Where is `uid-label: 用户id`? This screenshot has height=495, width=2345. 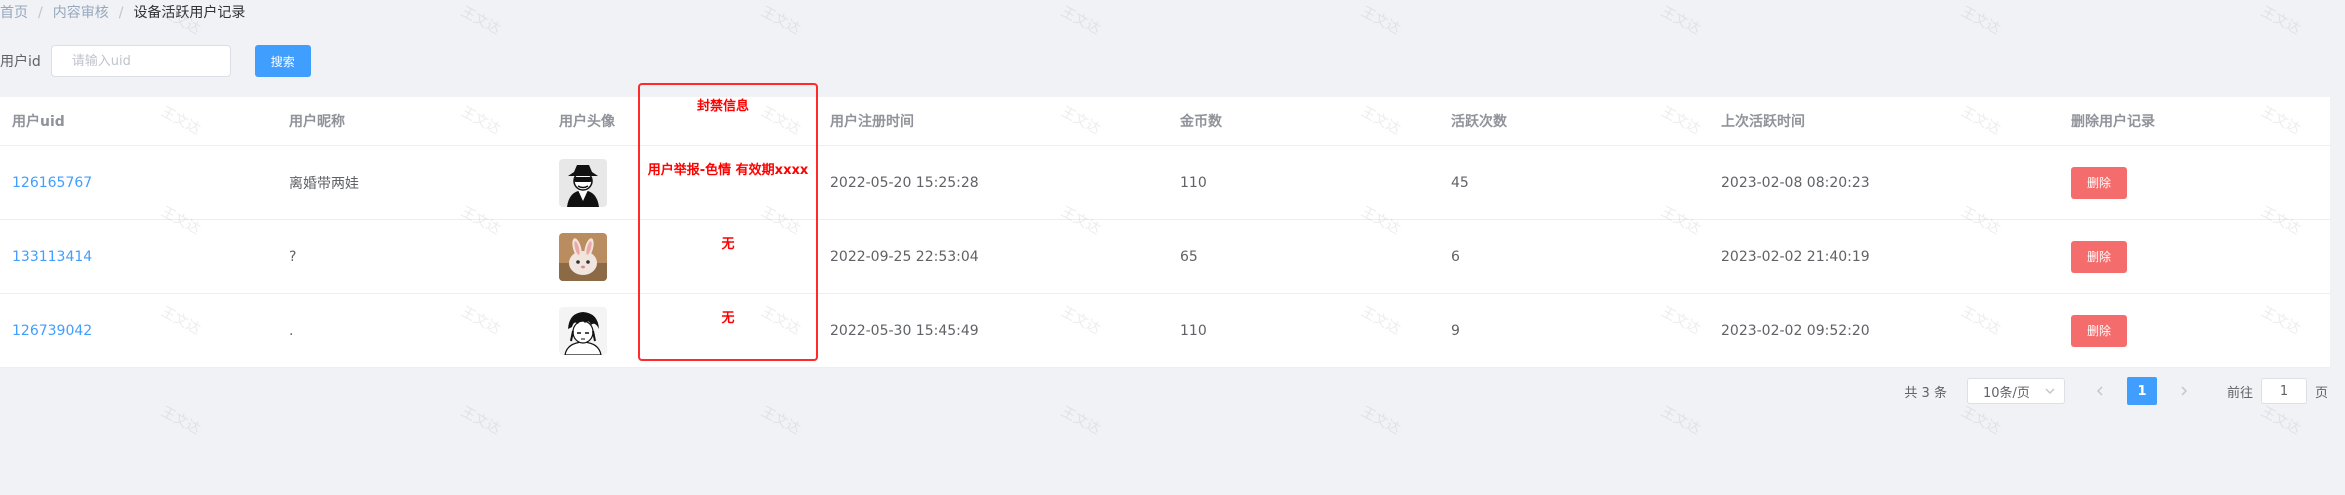
uid-label: 用户id is located at coordinates (20, 62).